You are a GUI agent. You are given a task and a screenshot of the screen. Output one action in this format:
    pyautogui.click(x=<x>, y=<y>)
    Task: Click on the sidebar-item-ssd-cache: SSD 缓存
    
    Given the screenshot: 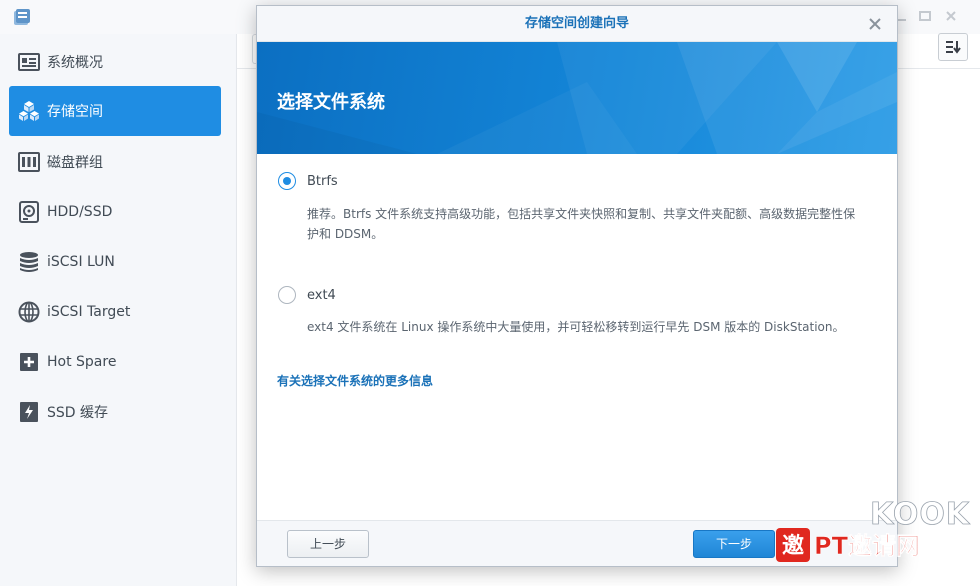 What is the action you would take?
    pyautogui.click(x=115, y=412)
    